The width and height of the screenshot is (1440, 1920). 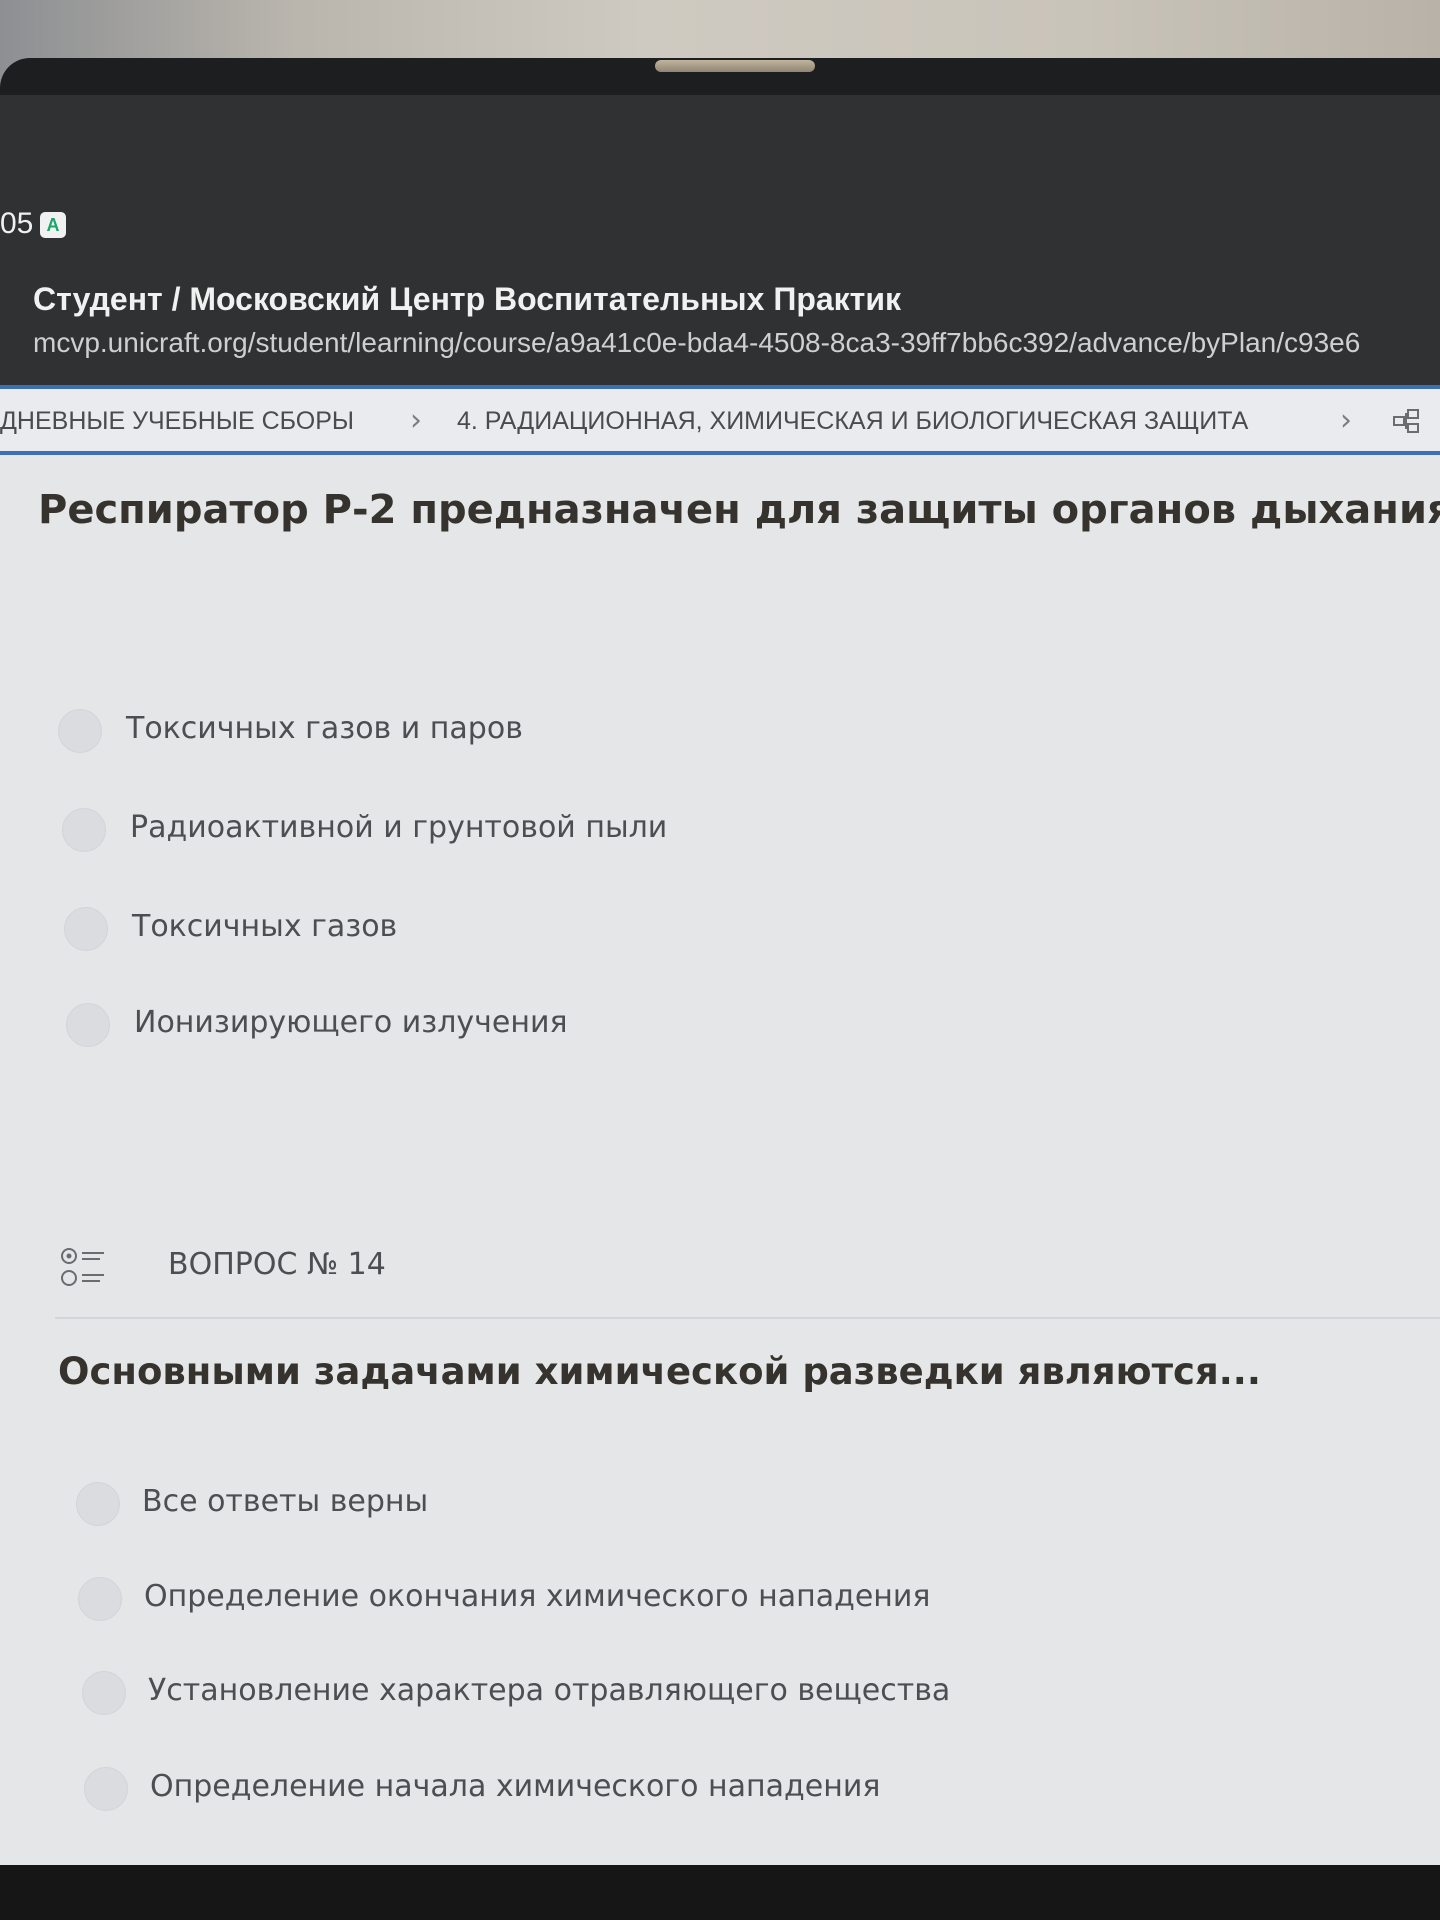 What do you see at coordinates (735, 66) in the screenshot?
I see `bezel-lid-handle` at bounding box center [735, 66].